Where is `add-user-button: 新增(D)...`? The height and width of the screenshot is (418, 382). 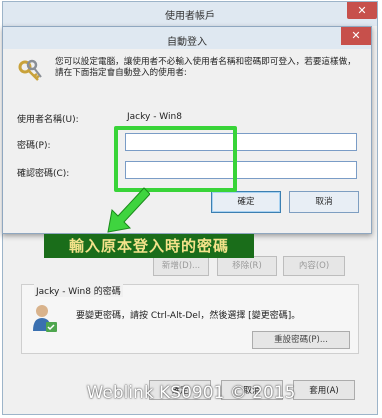 add-user-button: 新增(D)... is located at coordinates (181, 266).